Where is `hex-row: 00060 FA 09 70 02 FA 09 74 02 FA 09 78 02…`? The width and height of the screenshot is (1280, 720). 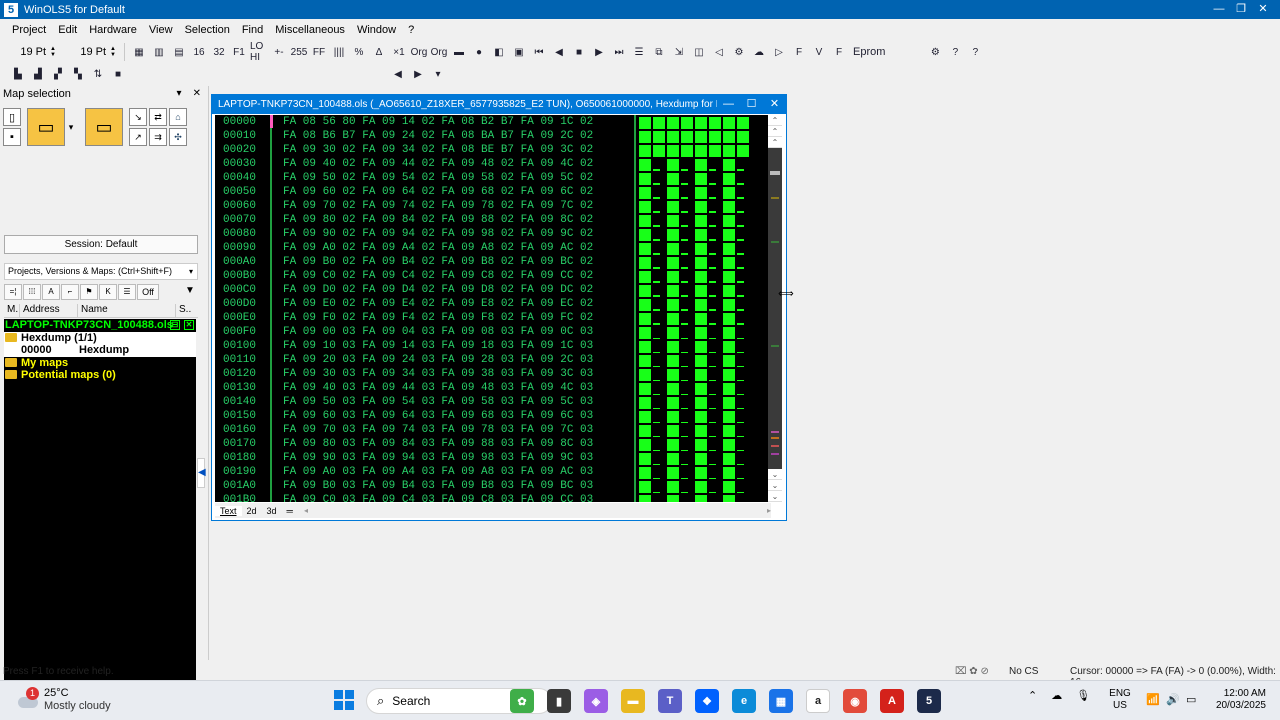 hex-row: 00060 FA 09 70 02 FA 09 74 02 FA 09 78 02… is located at coordinates (495, 206).